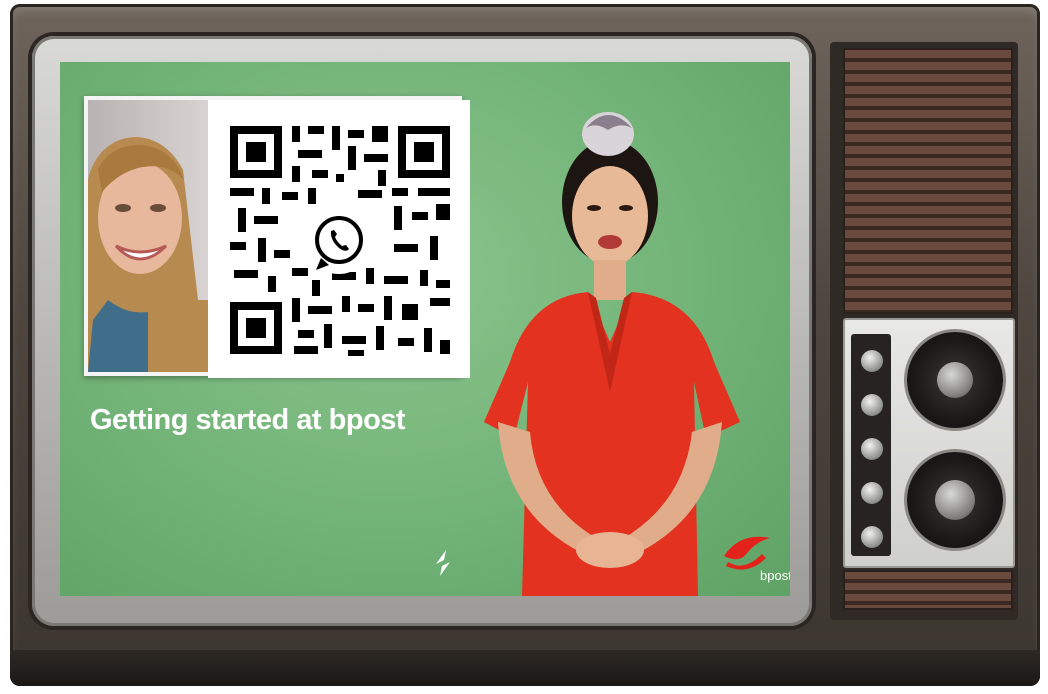 The image size is (1048, 694). What do you see at coordinates (248, 420) in the screenshot?
I see `video-title: Getting started at bpost` at bounding box center [248, 420].